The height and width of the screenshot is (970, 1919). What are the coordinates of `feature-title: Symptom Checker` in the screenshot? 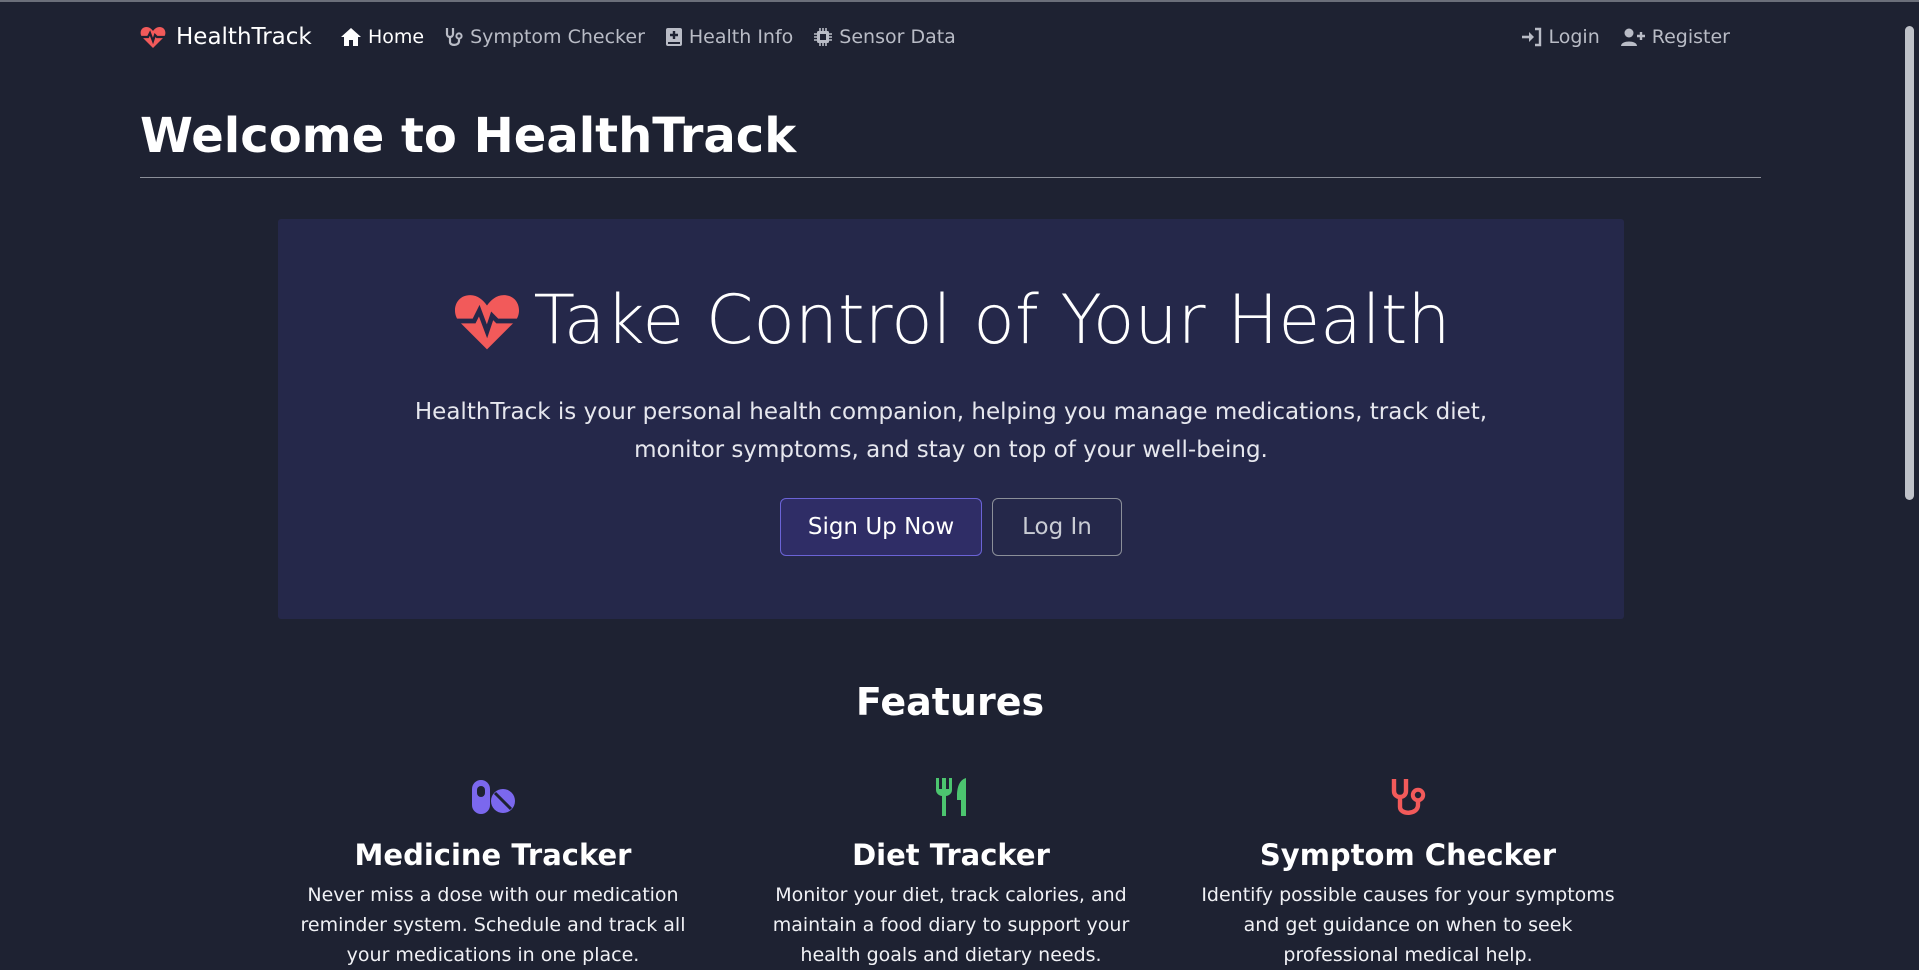 It's located at (1408, 855).